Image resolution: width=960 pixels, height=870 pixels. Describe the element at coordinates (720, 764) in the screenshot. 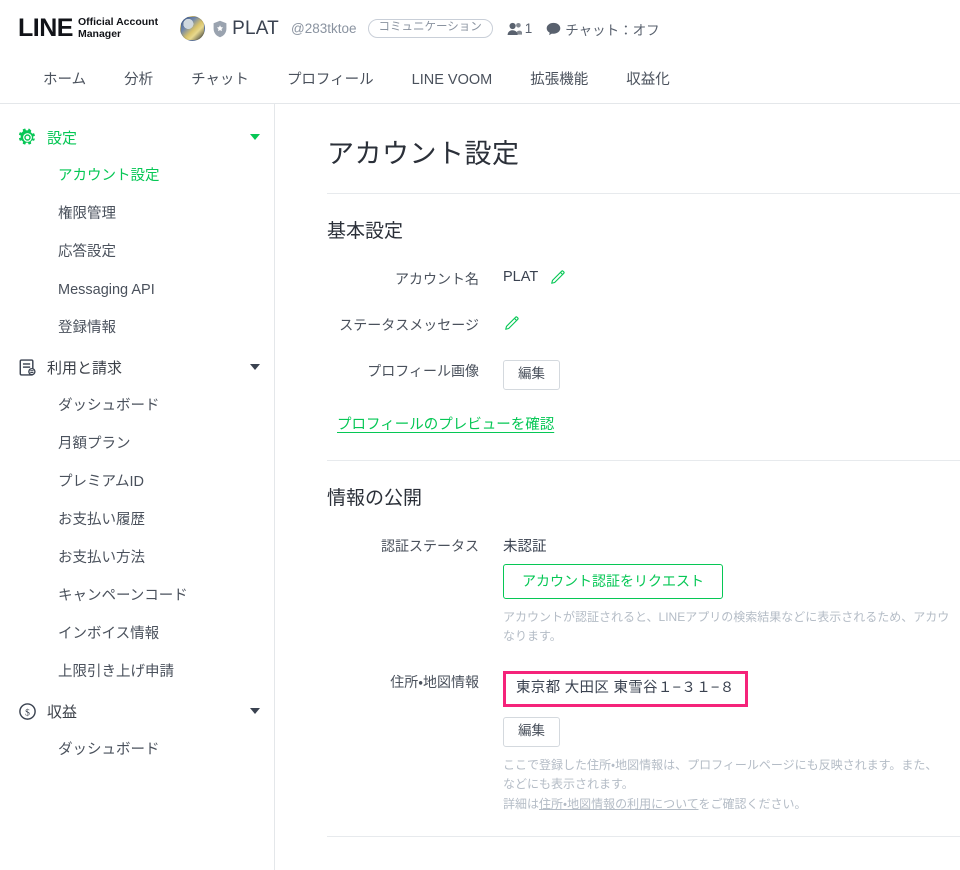

I see `address-helper-line-1: ここで登録した住所・地図情報は、プロフィールページにも反映されます。また、` at that location.